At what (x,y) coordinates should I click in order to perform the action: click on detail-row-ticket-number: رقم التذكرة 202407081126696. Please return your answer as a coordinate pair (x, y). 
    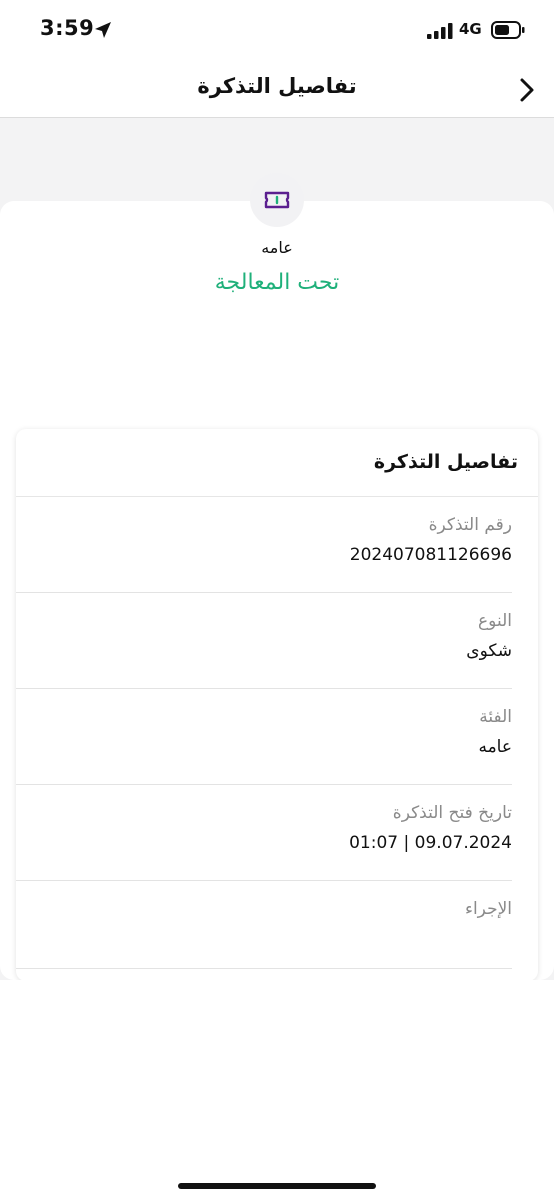
    Looking at the image, I should click on (264, 545).